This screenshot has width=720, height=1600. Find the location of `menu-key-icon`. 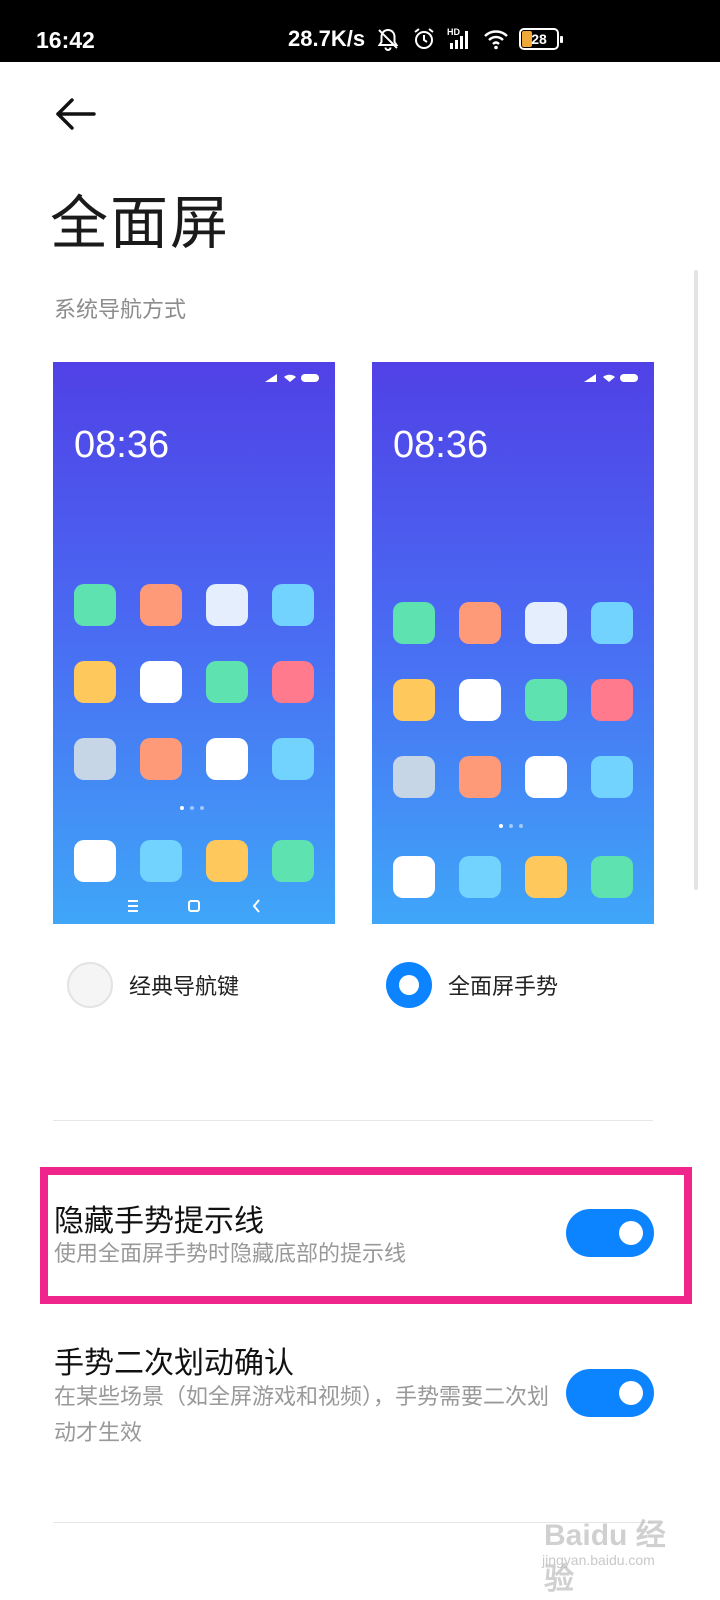

menu-key-icon is located at coordinates (133, 906).